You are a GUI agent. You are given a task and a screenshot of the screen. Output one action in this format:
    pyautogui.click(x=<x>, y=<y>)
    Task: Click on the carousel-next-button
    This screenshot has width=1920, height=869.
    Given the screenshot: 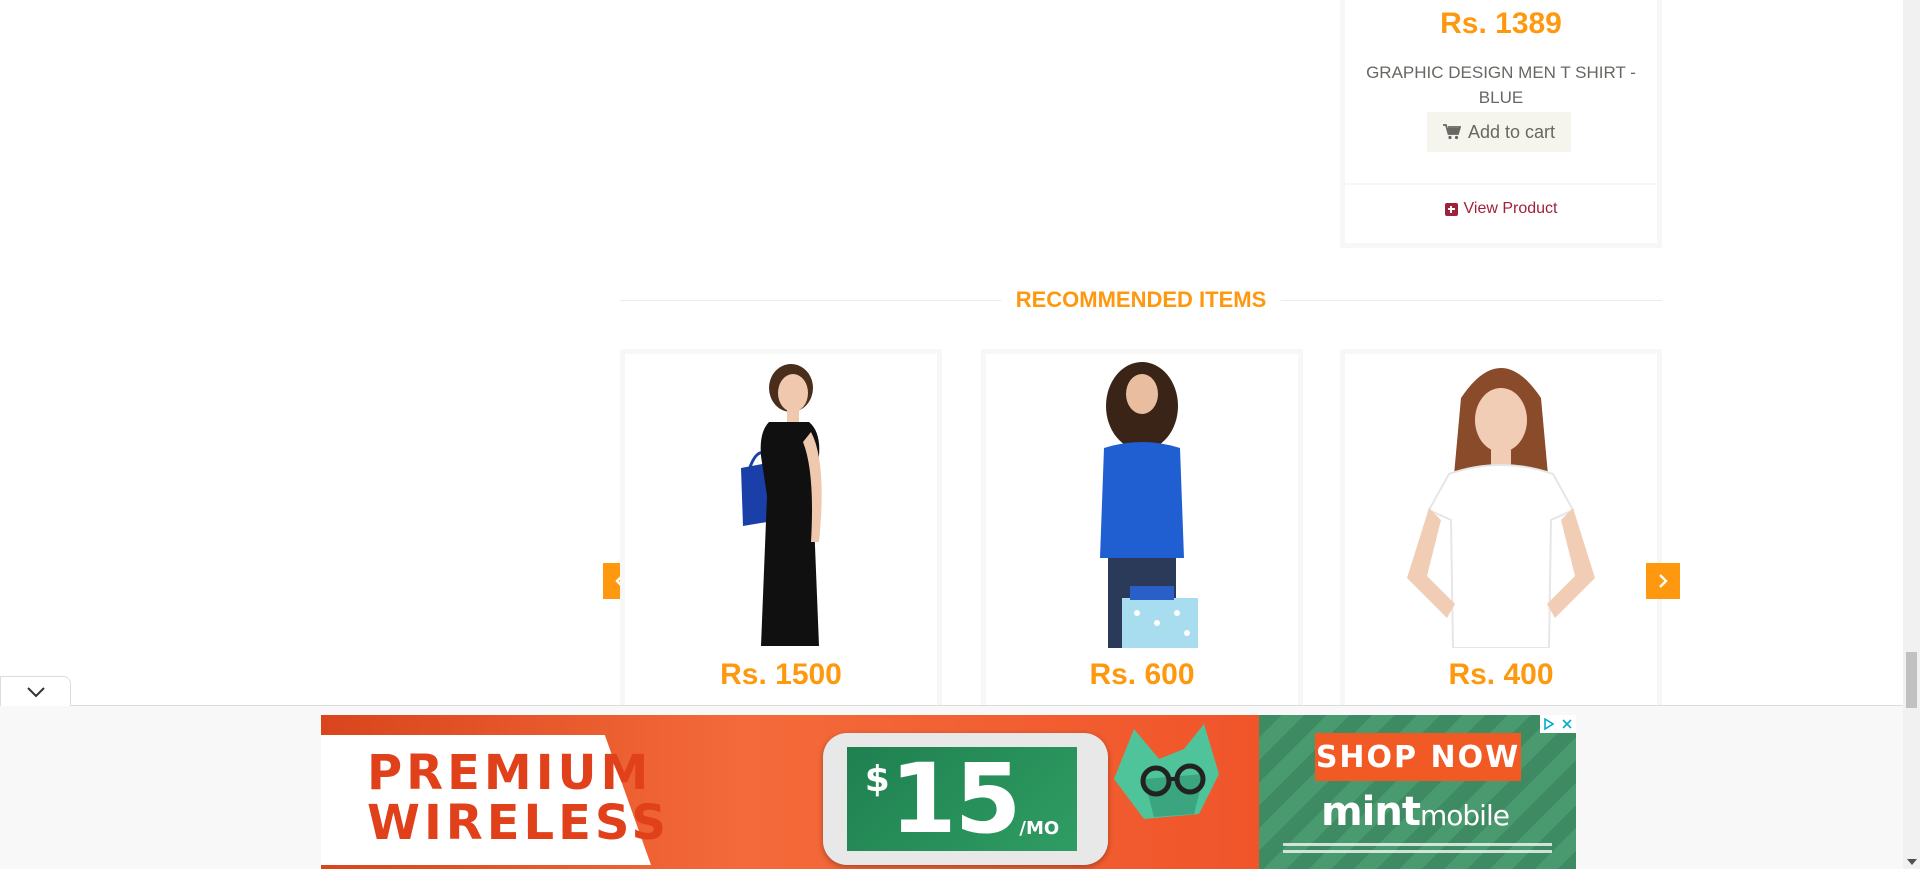 What is the action you would take?
    pyautogui.click(x=1663, y=581)
    